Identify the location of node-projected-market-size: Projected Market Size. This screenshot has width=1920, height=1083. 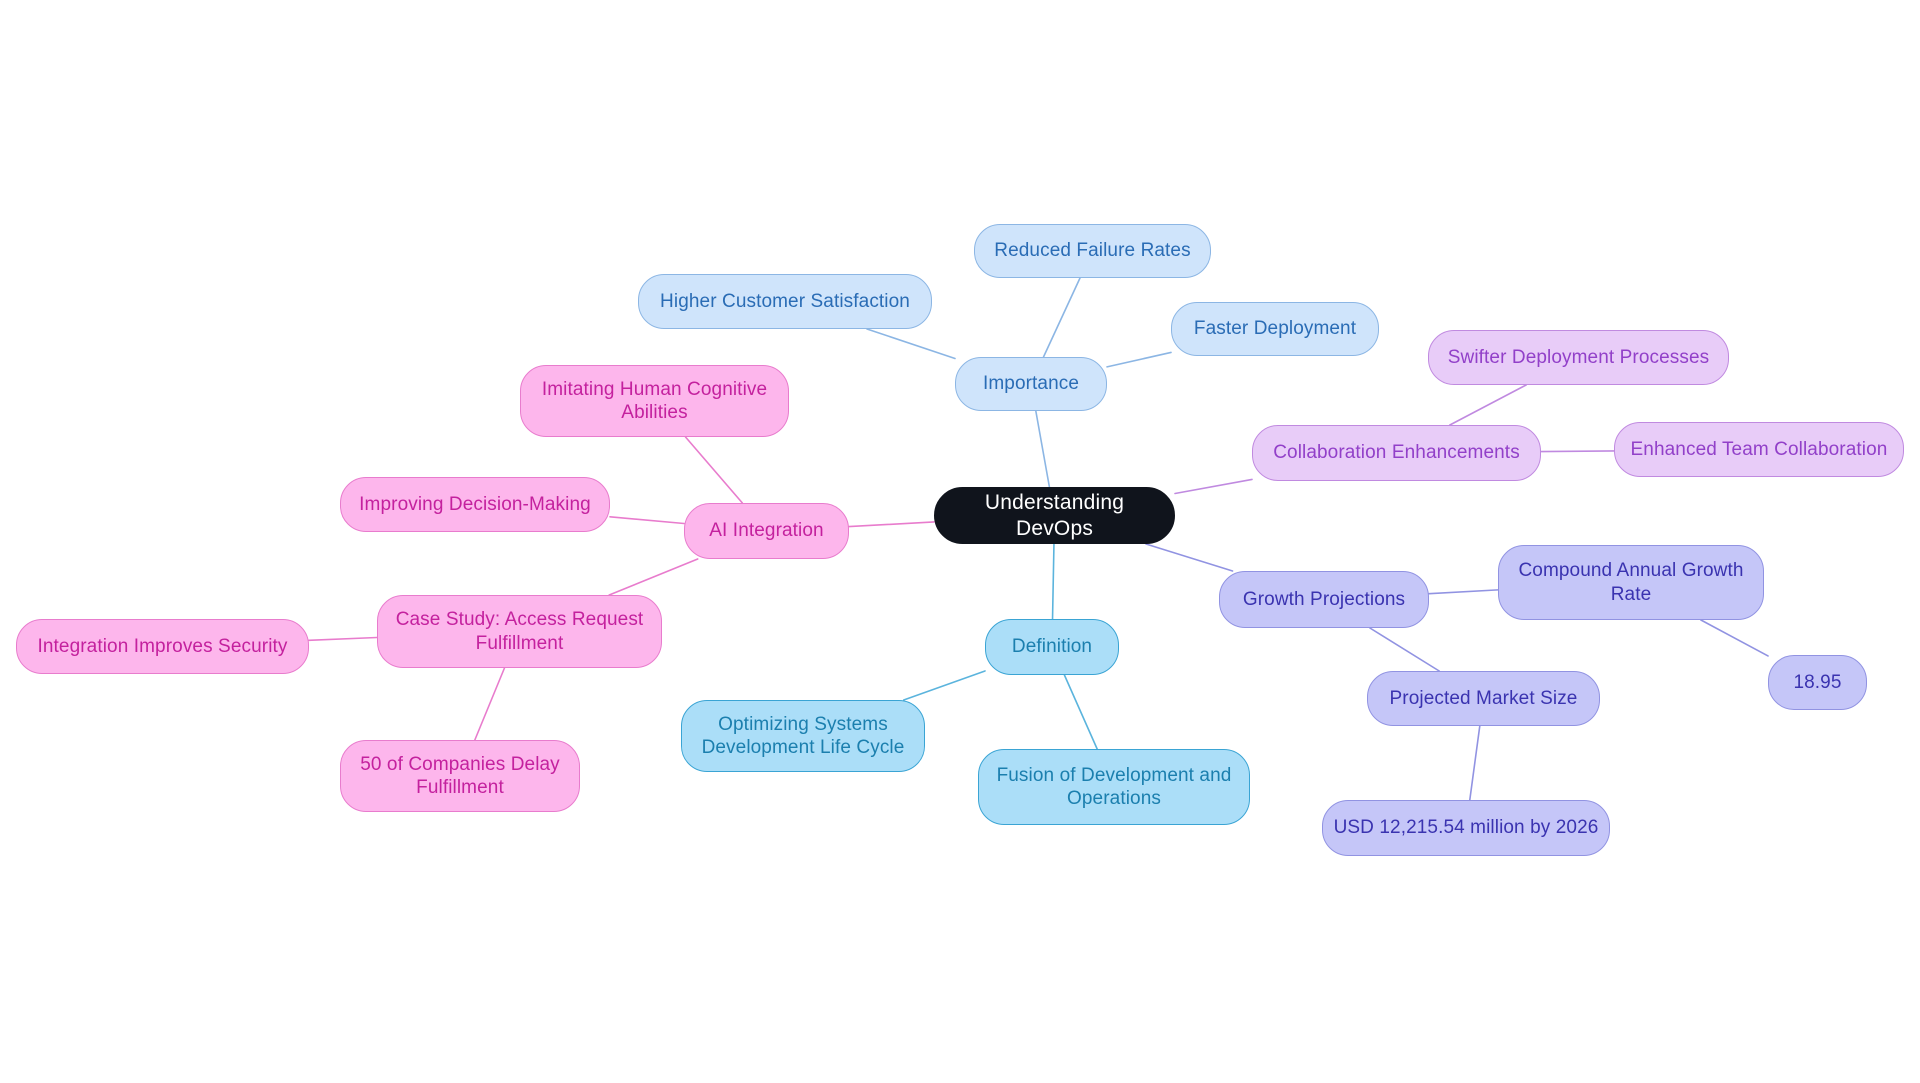
(1483, 698).